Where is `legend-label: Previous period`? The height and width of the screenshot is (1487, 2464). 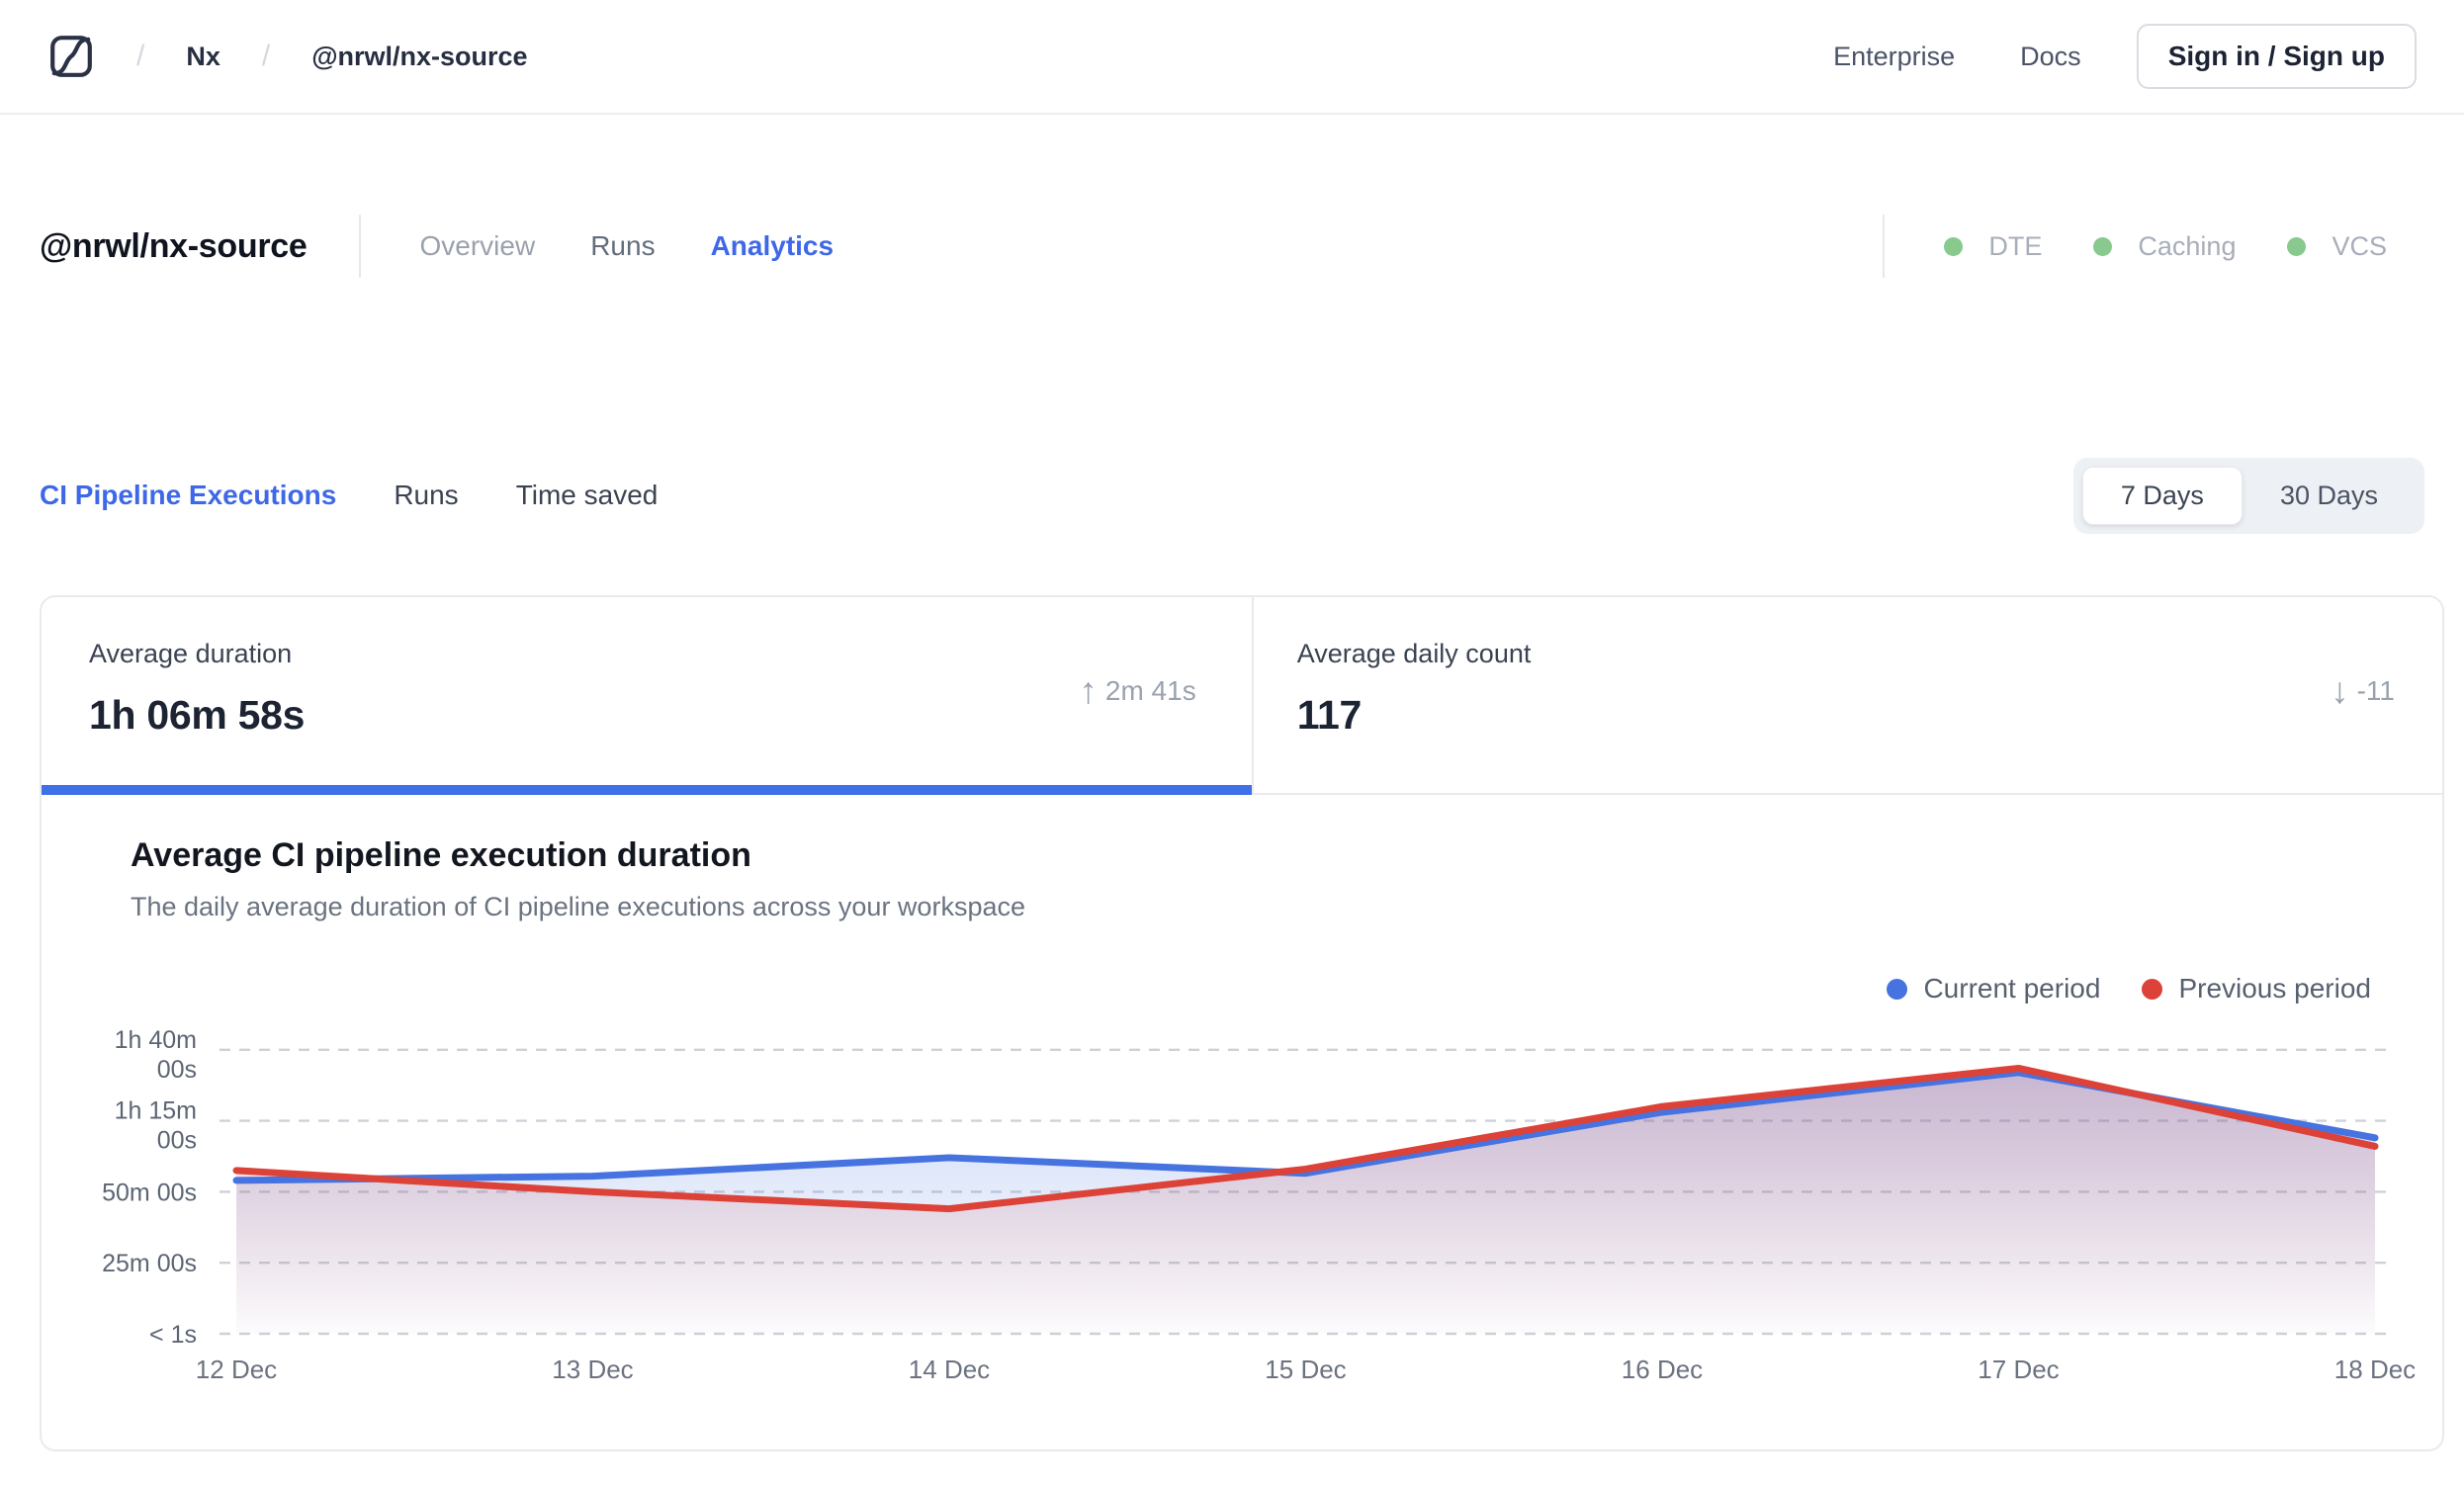
legend-label: Previous period is located at coordinates (2274, 989).